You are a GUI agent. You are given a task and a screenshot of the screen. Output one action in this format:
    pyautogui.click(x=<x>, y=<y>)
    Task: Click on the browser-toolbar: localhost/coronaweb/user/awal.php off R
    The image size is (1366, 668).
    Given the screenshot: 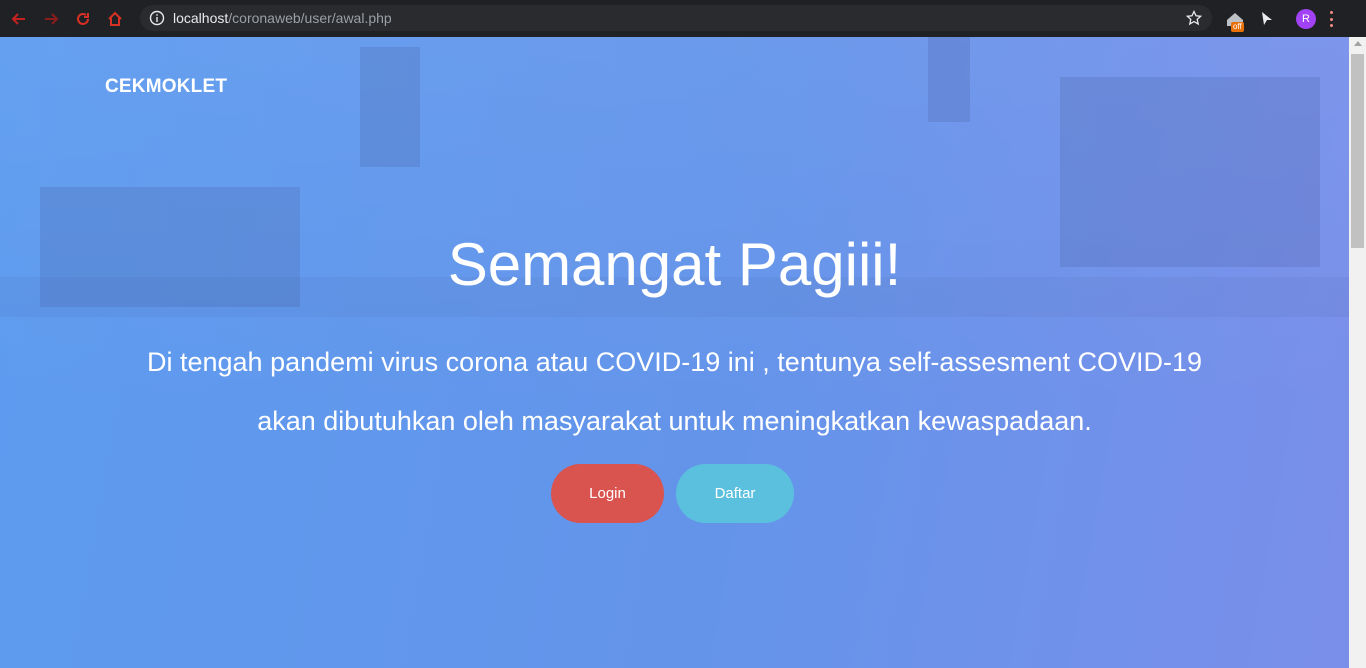 What is the action you would take?
    pyautogui.click(x=683, y=18)
    